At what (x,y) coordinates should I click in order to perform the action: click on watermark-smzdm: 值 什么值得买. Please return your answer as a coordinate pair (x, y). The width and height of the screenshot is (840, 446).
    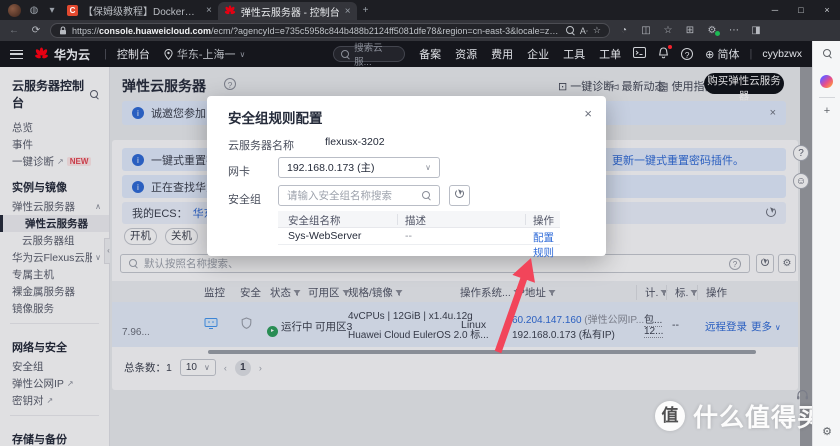
    Looking at the image, I should click on (739, 416).